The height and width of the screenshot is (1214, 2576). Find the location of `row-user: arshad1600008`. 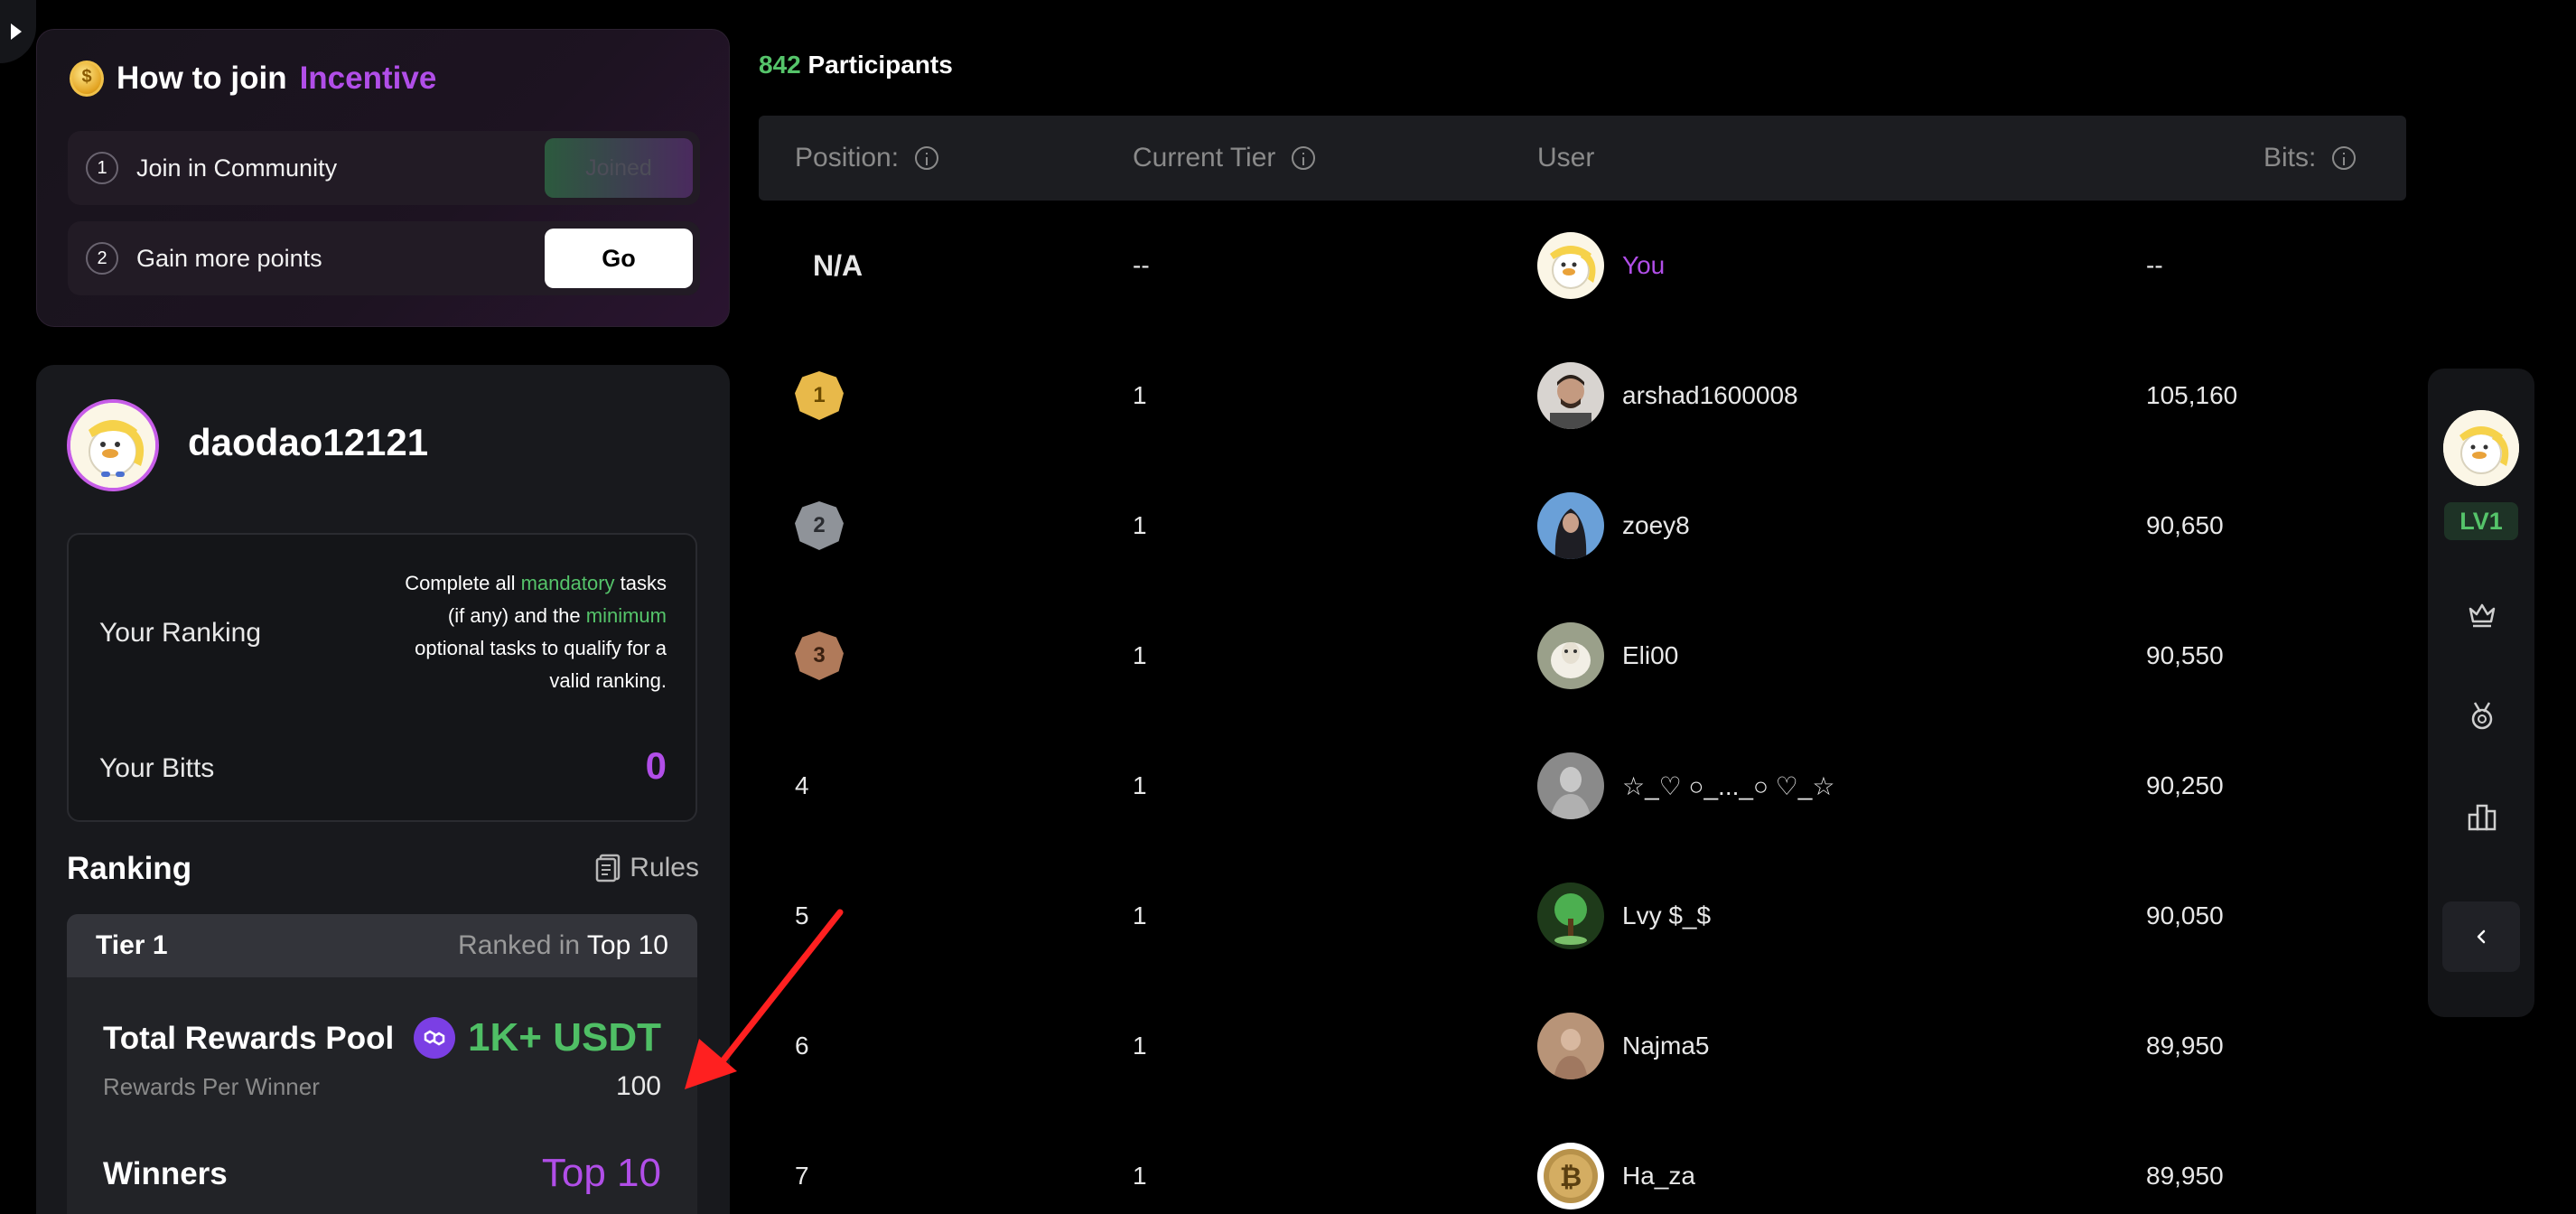

row-user: arshad1600008 is located at coordinates (1667, 395).